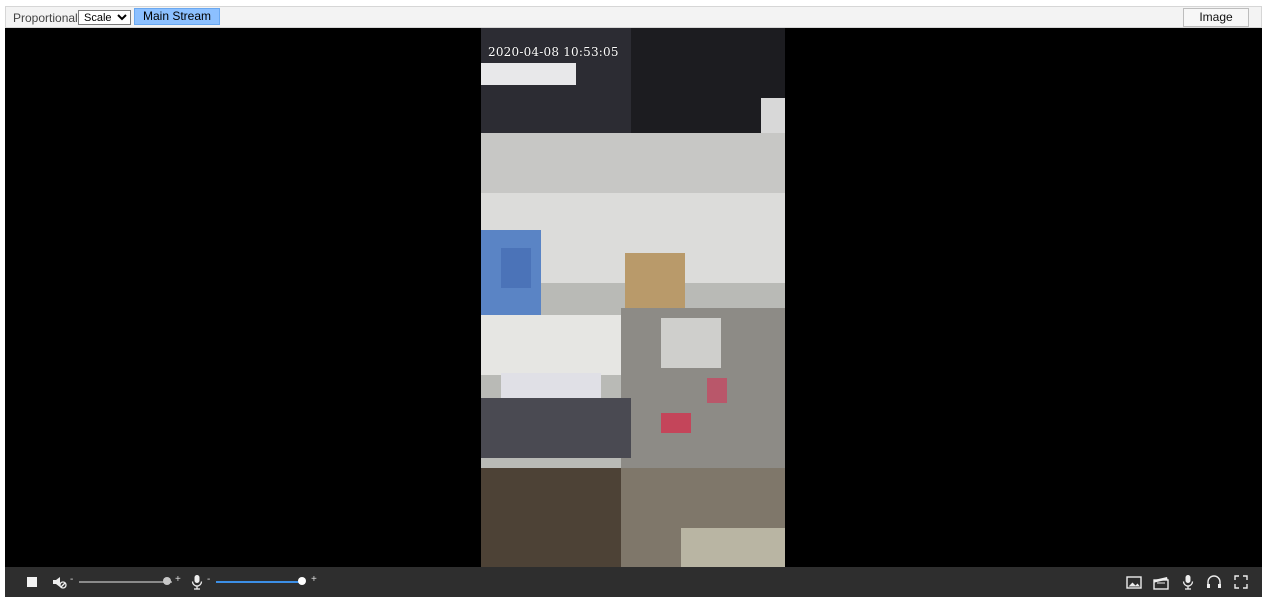 This screenshot has height=597, width=1265. I want to click on mic-volume-slider-handle, so click(302, 581).